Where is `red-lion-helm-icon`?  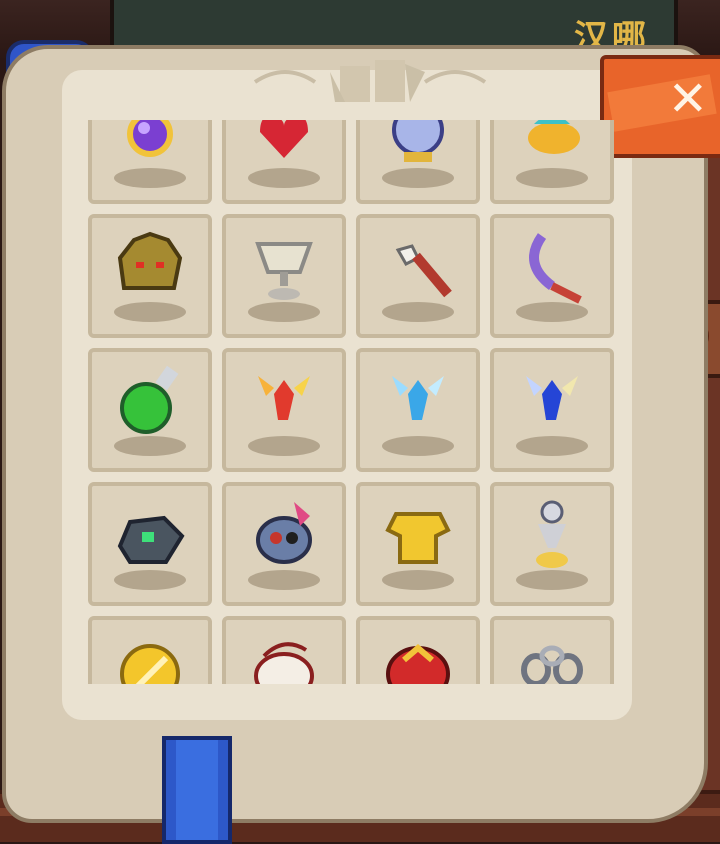 red-lion-helm-icon is located at coordinates (418, 664).